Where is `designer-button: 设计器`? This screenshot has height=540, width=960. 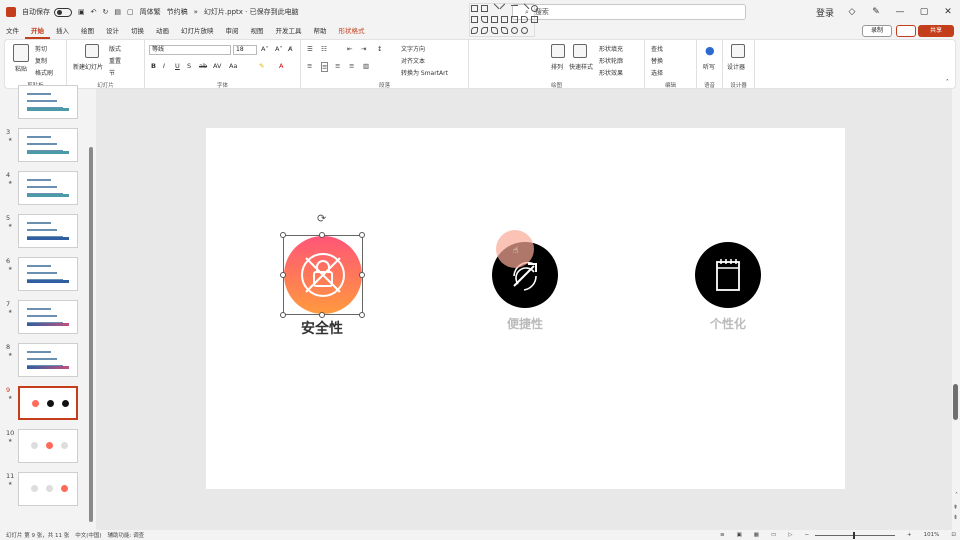 designer-button: 设计器 is located at coordinates (736, 66).